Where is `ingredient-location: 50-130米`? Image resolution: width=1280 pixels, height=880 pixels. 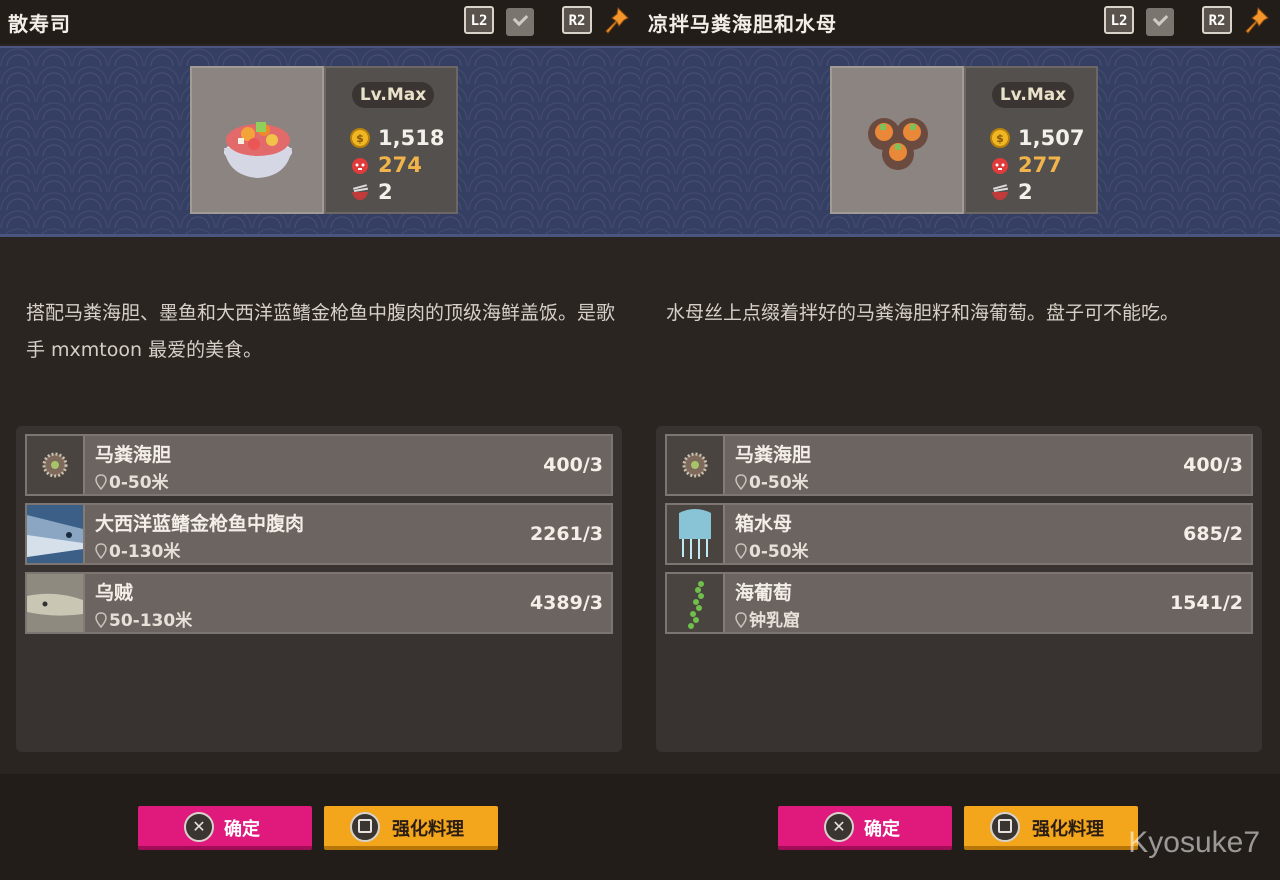 ingredient-location: 50-130米 is located at coordinates (143, 618).